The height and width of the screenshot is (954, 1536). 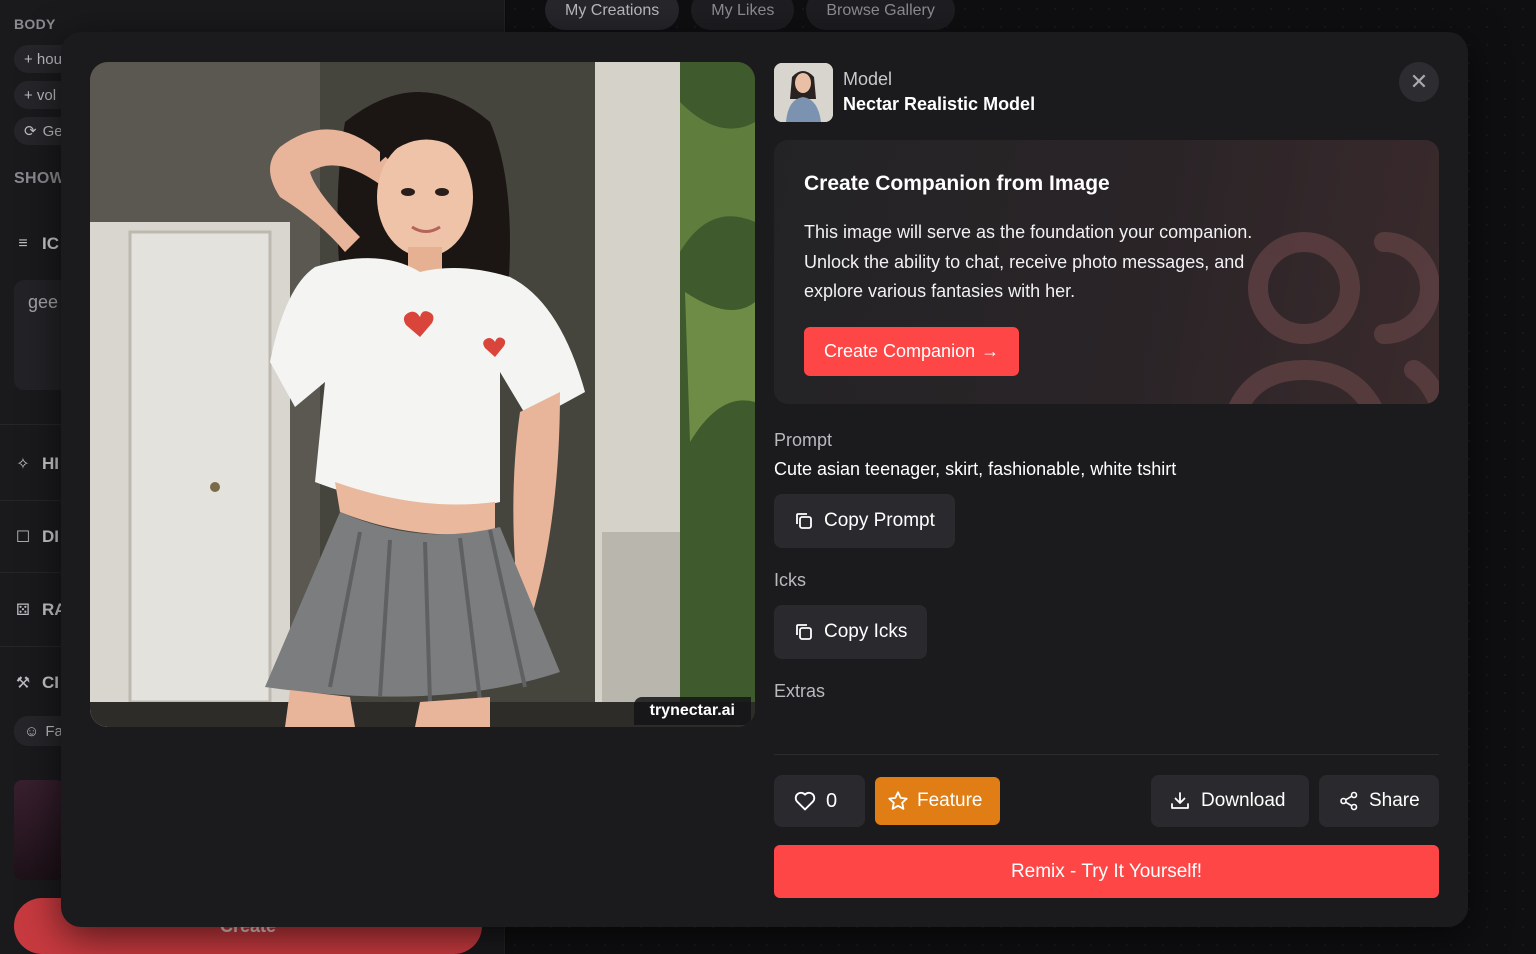 What do you see at coordinates (990, 350) in the screenshot?
I see `arrow-right-icon: →` at bounding box center [990, 350].